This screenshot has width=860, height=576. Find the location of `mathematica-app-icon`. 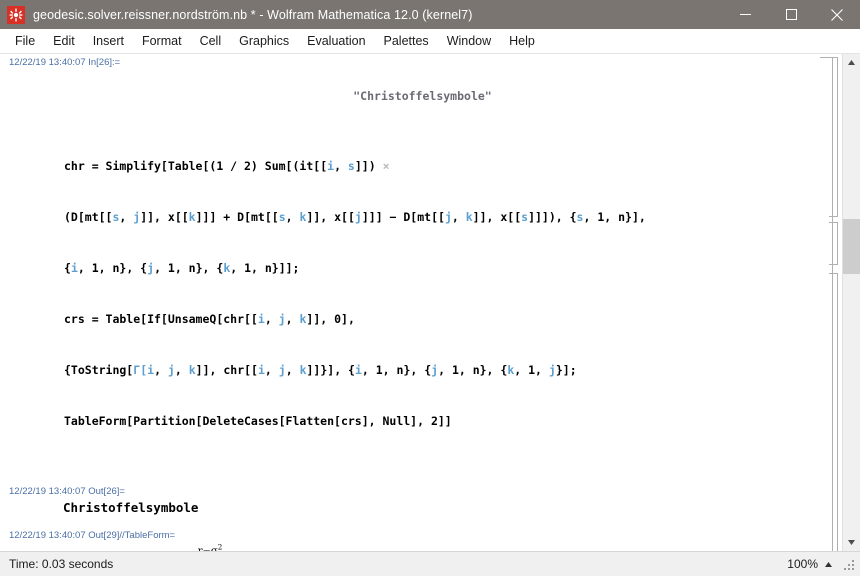

mathematica-app-icon is located at coordinates (16, 14).